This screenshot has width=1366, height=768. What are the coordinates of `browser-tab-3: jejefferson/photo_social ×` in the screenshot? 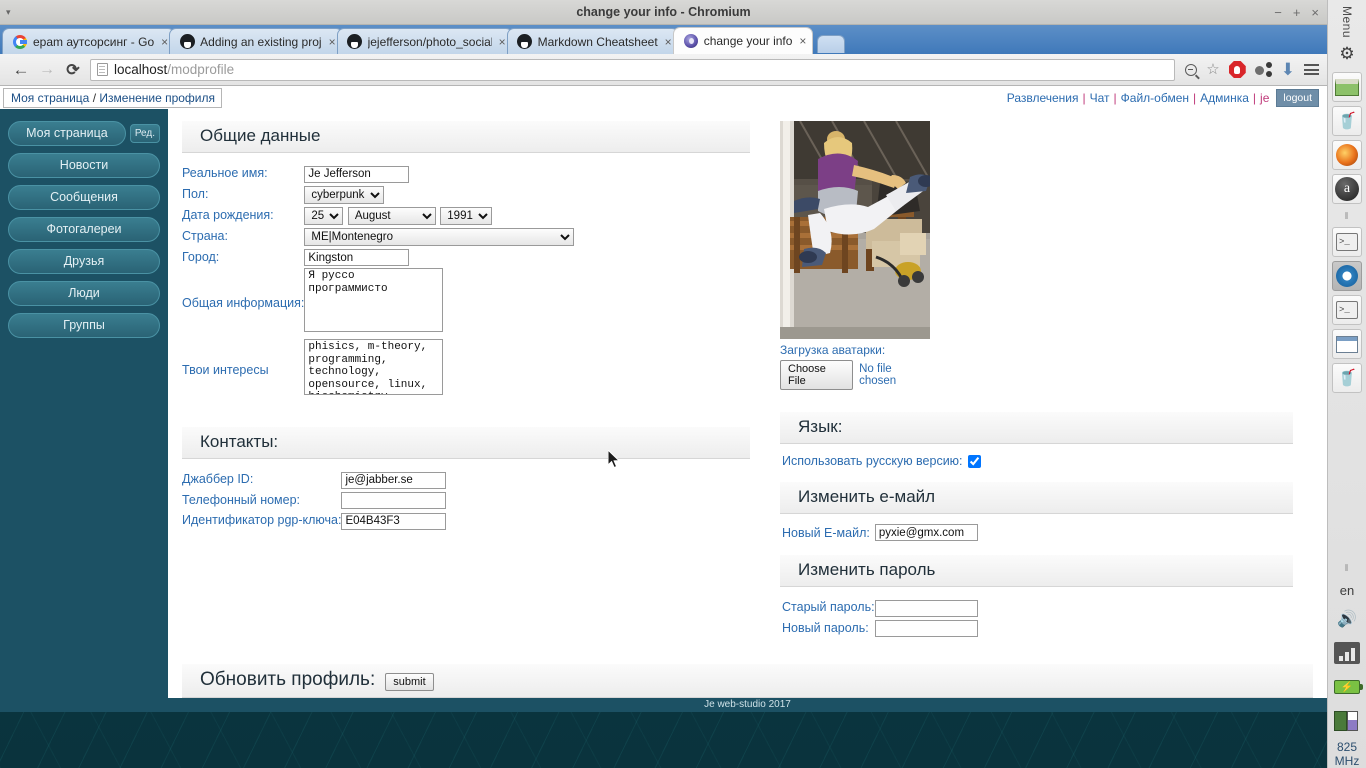 It's located at (424, 41).